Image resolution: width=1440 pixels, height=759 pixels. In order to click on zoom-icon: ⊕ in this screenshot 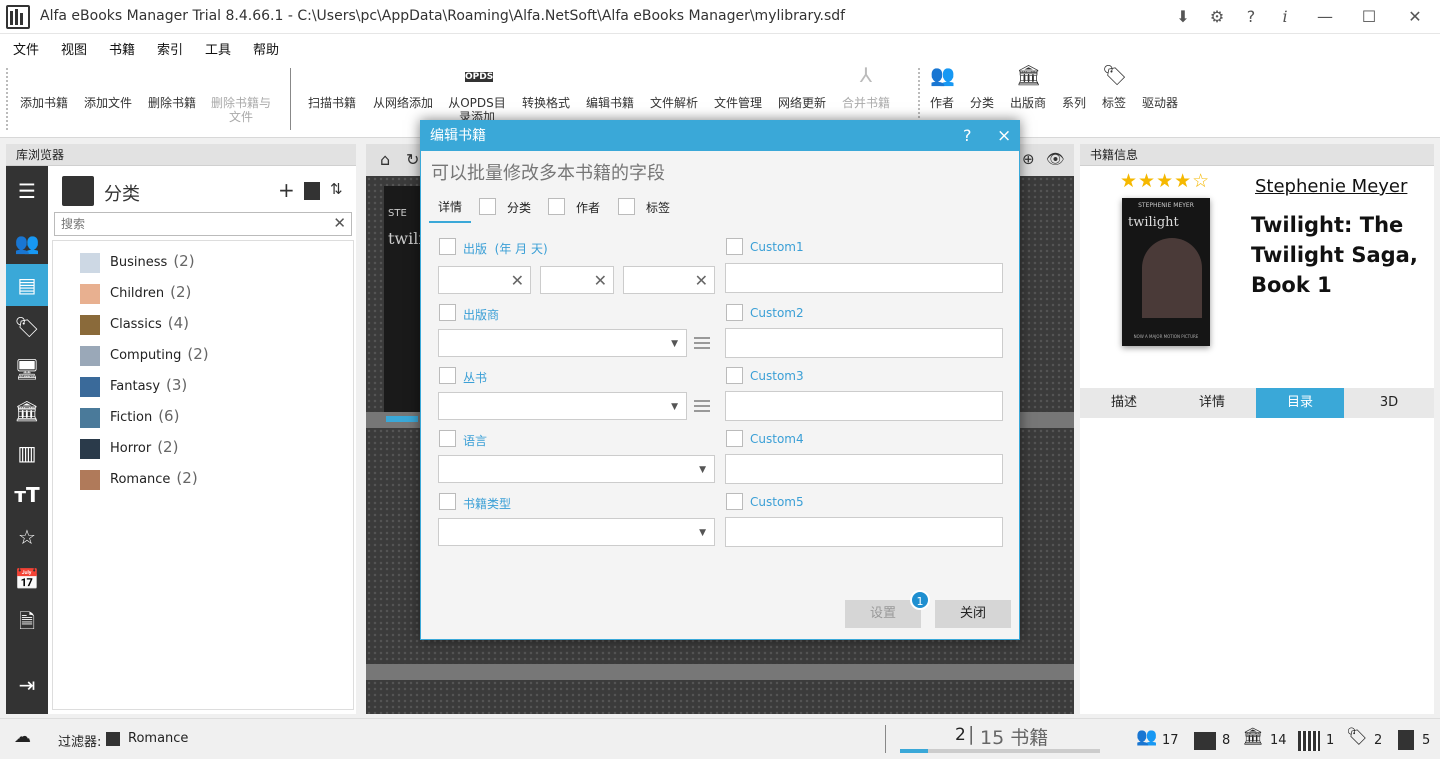, I will do `click(1028, 159)`.